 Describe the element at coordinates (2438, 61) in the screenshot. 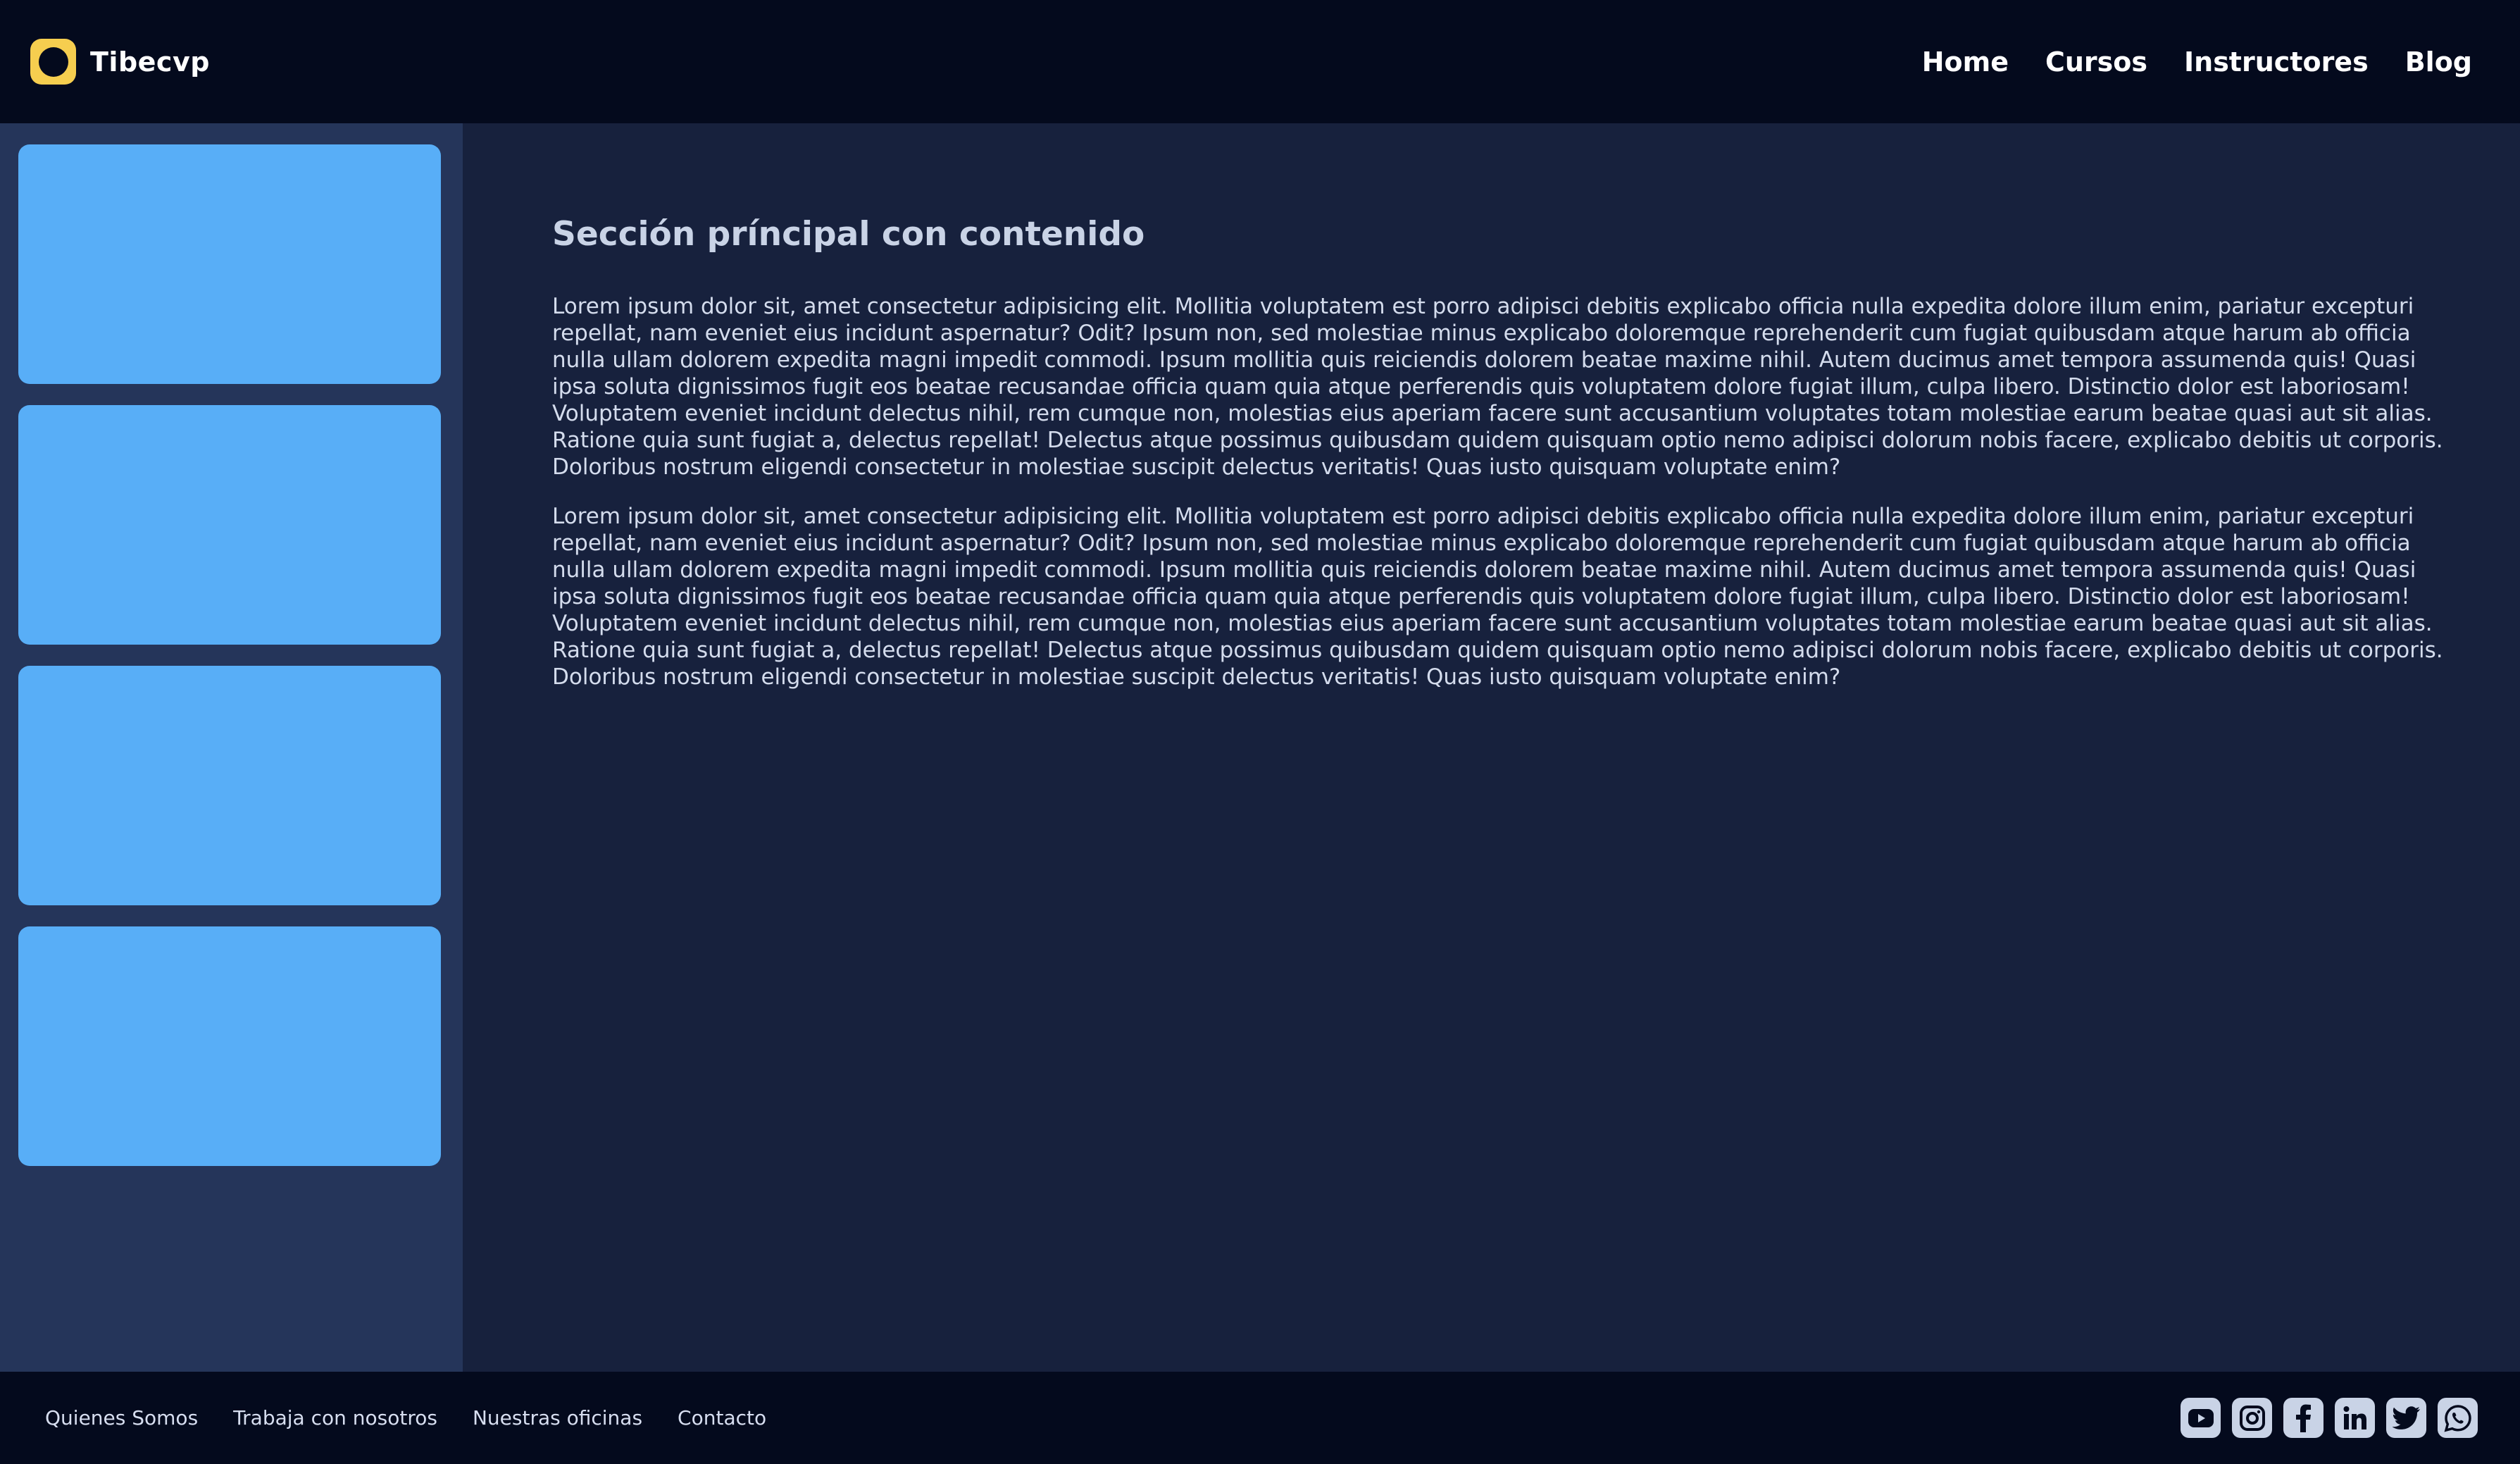

I see `nav-link-blog: Blog` at that location.